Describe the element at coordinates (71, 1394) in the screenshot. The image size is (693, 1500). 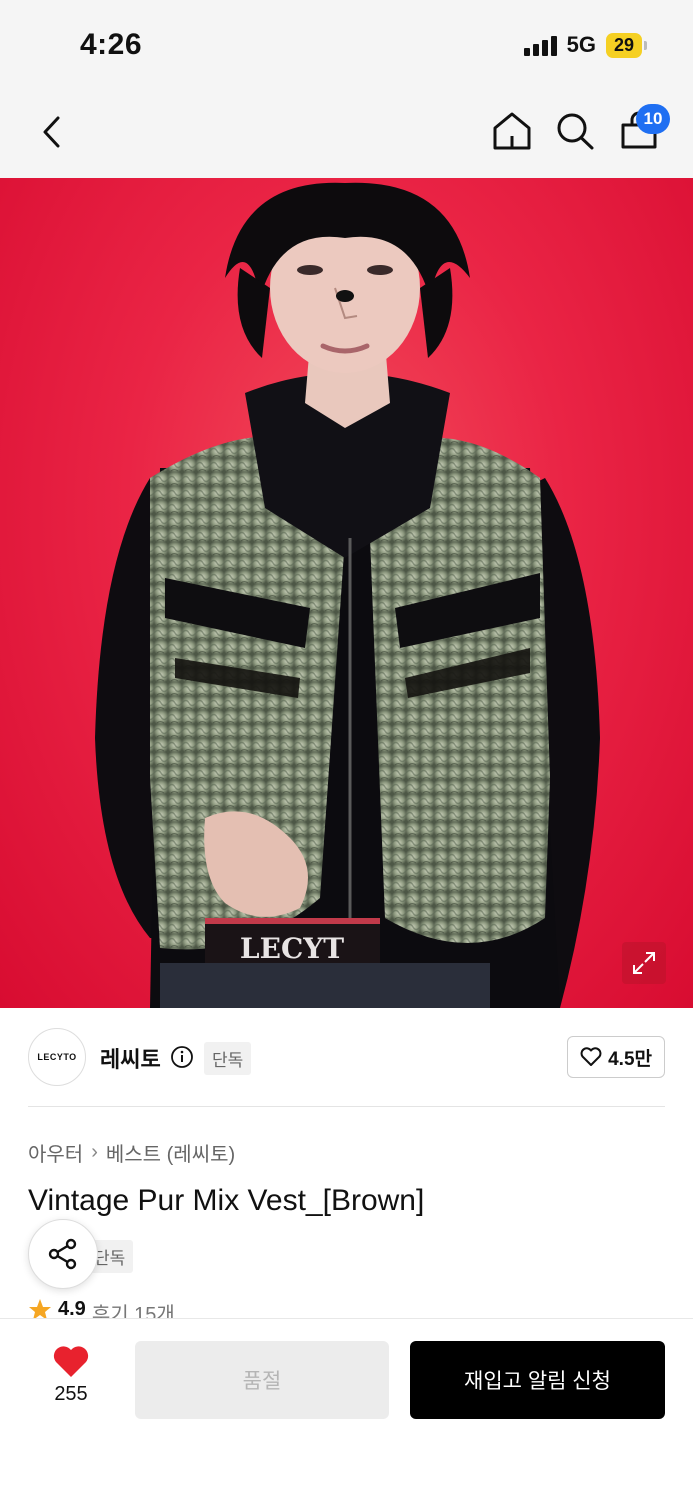
I see `like-count: 255` at that location.